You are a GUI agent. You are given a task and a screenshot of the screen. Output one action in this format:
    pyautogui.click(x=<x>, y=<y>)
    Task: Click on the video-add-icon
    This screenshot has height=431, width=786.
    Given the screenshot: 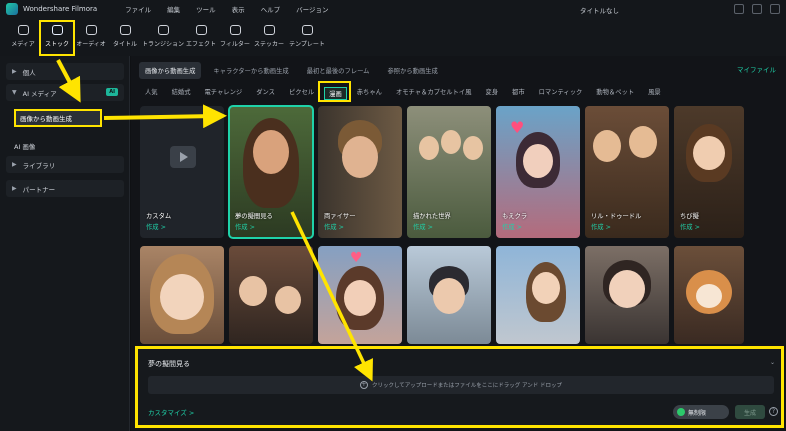 What is the action you would take?
    pyautogui.click(x=183, y=157)
    